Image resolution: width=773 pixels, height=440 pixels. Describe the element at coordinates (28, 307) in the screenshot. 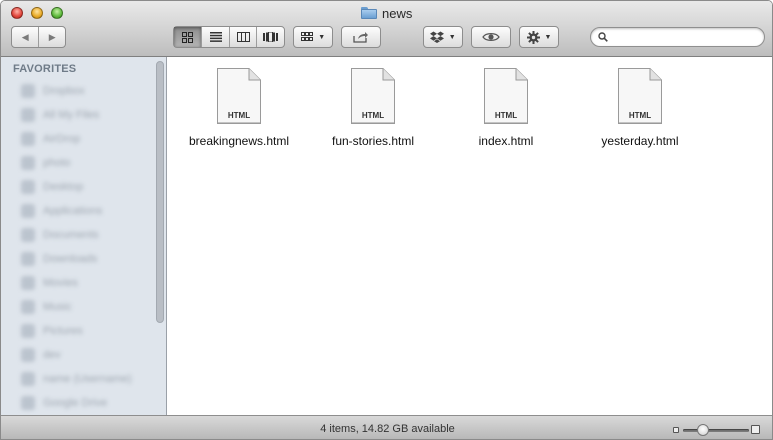

I see `music-icon` at that location.